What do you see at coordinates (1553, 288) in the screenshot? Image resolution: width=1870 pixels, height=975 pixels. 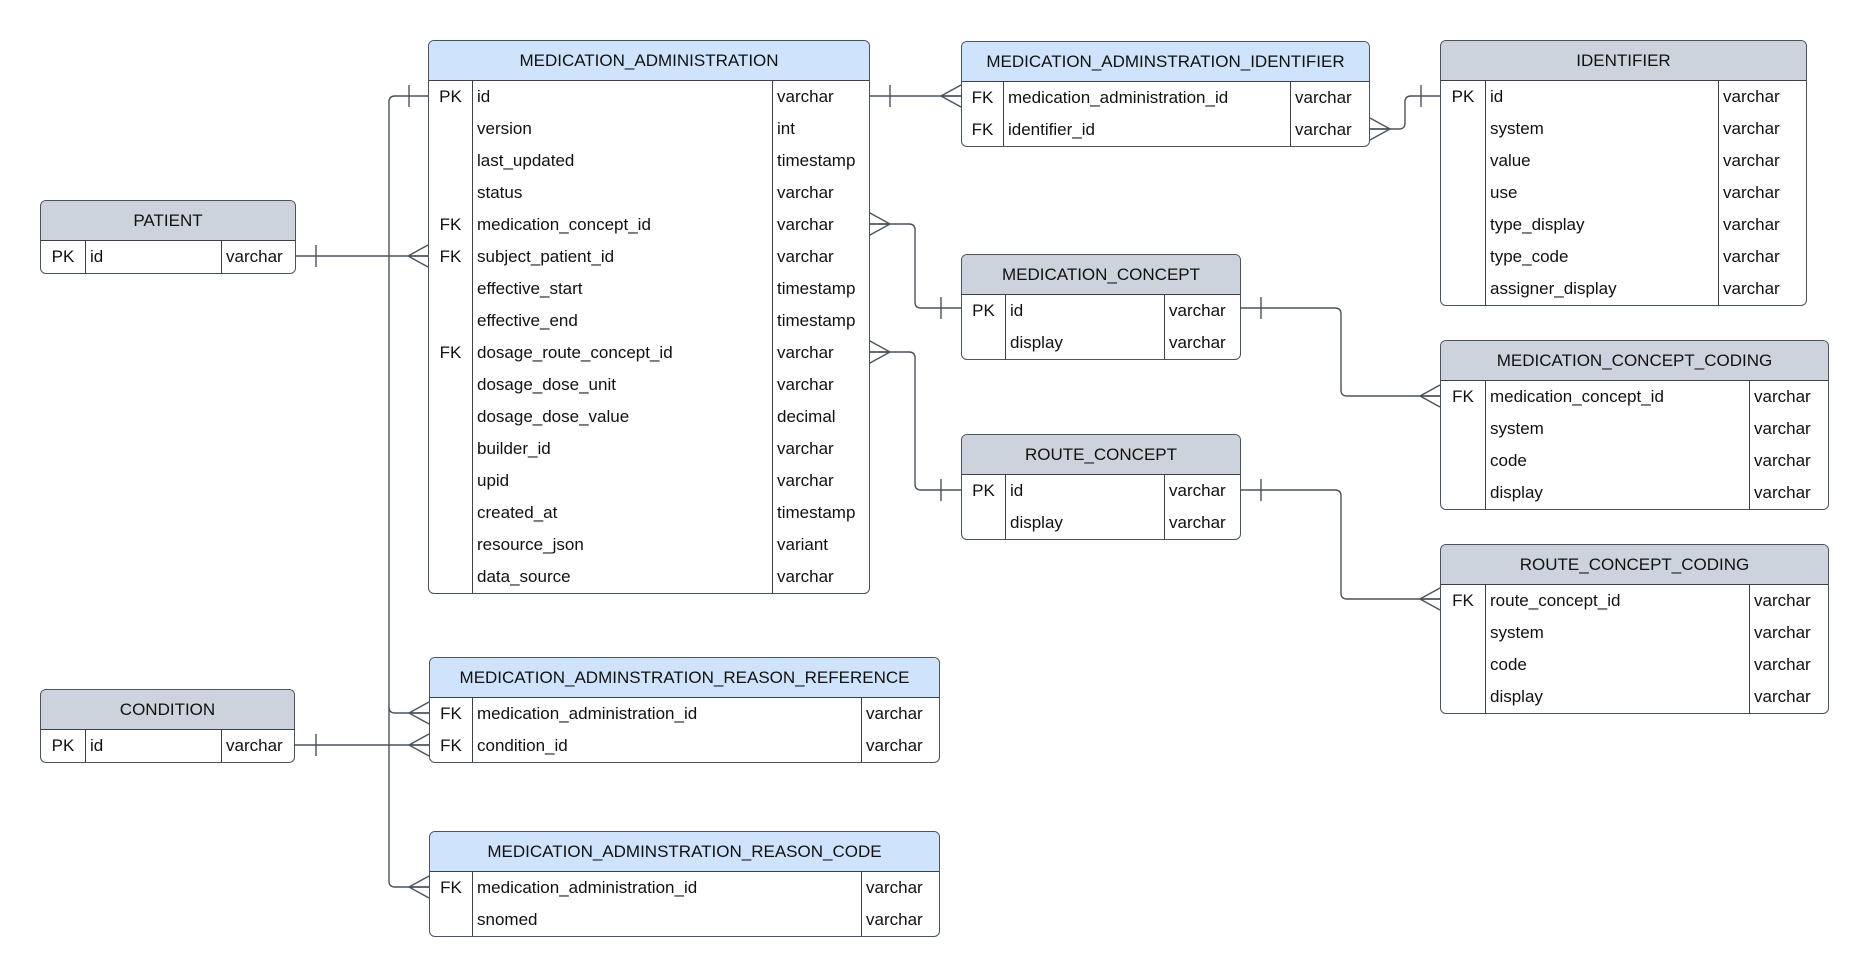 I see `field-name: assigner_display` at bounding box center [1553, 288].